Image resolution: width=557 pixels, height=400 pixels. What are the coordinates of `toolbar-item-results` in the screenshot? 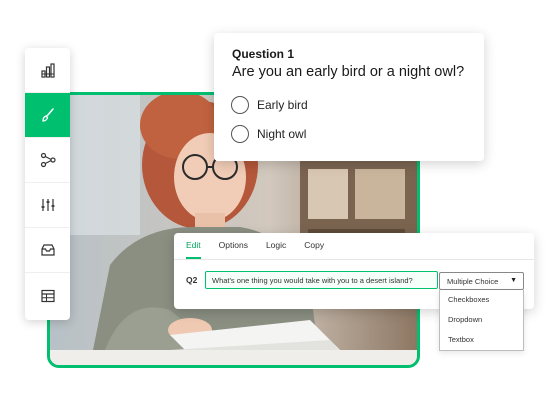 It's located at (47, 295).